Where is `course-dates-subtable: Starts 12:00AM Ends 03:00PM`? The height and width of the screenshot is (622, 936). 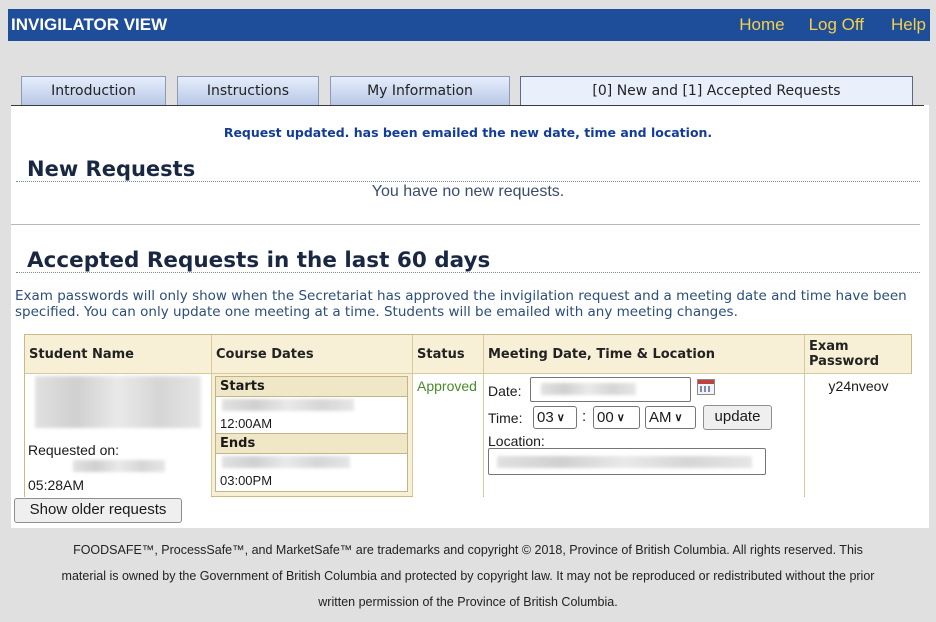 course-dates-subtable: Starts 12:00AM Ends 03:00PM is located at coordinates (311, 434).